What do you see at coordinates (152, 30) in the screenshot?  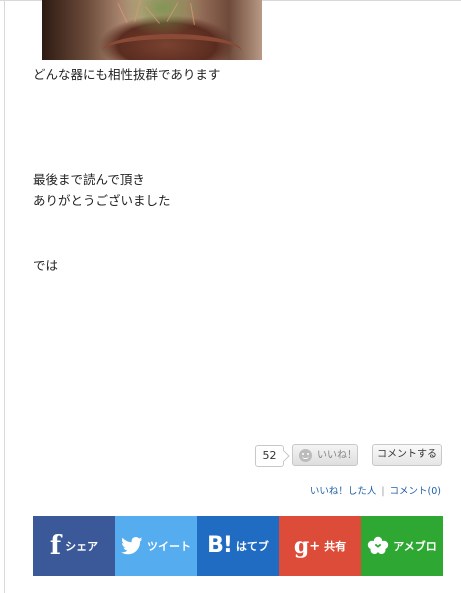 I see `cactus-photo` at bounding box center [152, 30].